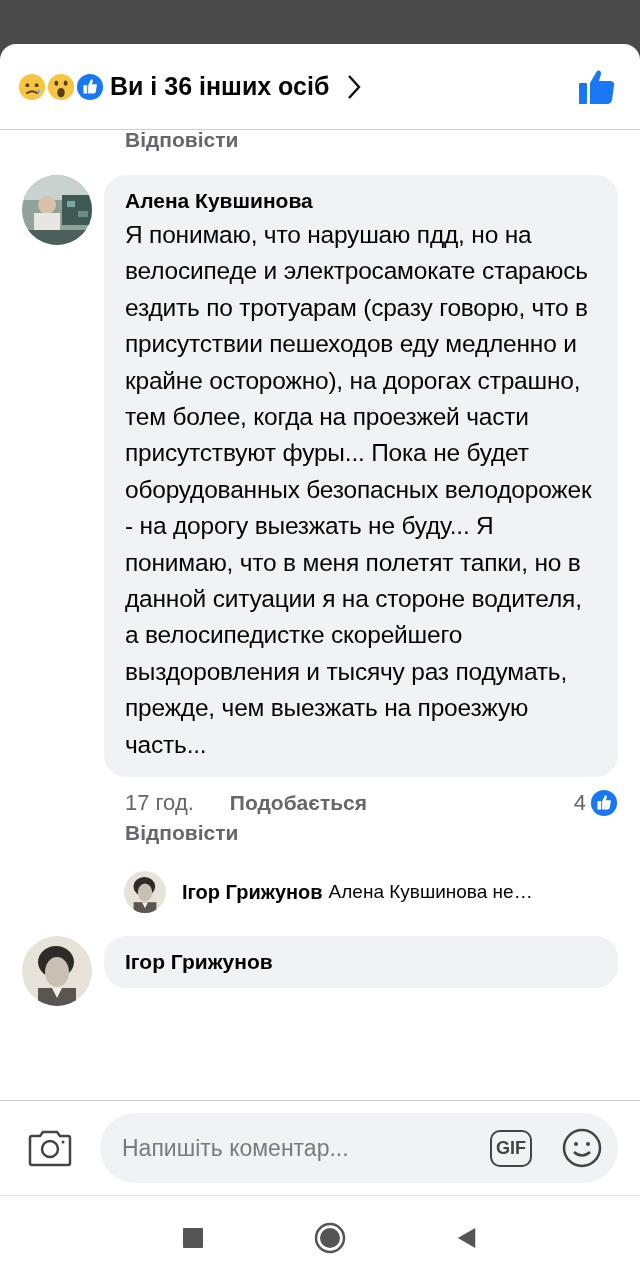 The image size is (640, 1280). What do you see at coordinates (511, 1148) in the screenshot?
I see `gif-button: GIF` at bounding box center [511, 1148].